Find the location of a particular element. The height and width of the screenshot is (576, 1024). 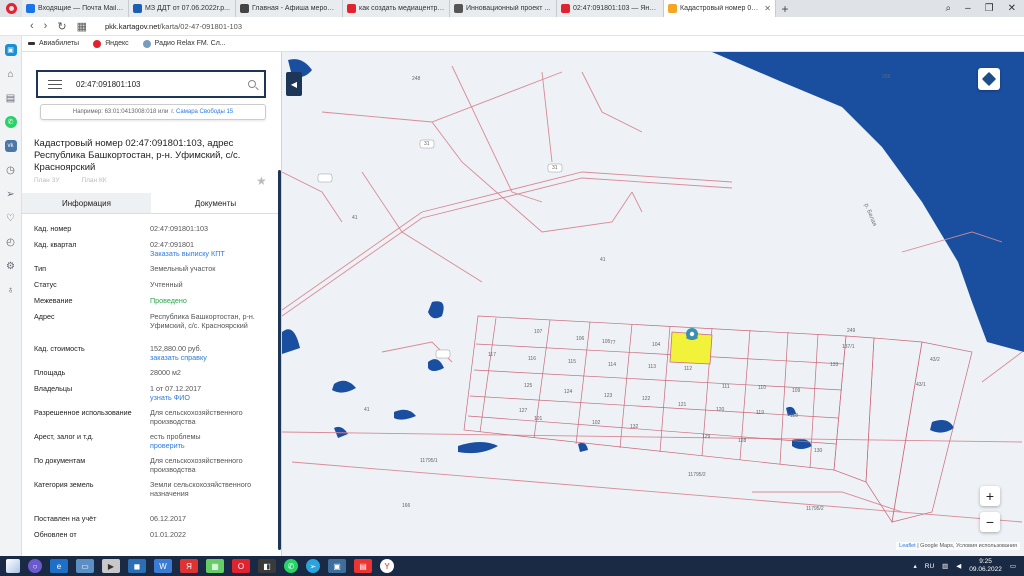

app-red-icon: ▤ is located at coordinates (363, 566).